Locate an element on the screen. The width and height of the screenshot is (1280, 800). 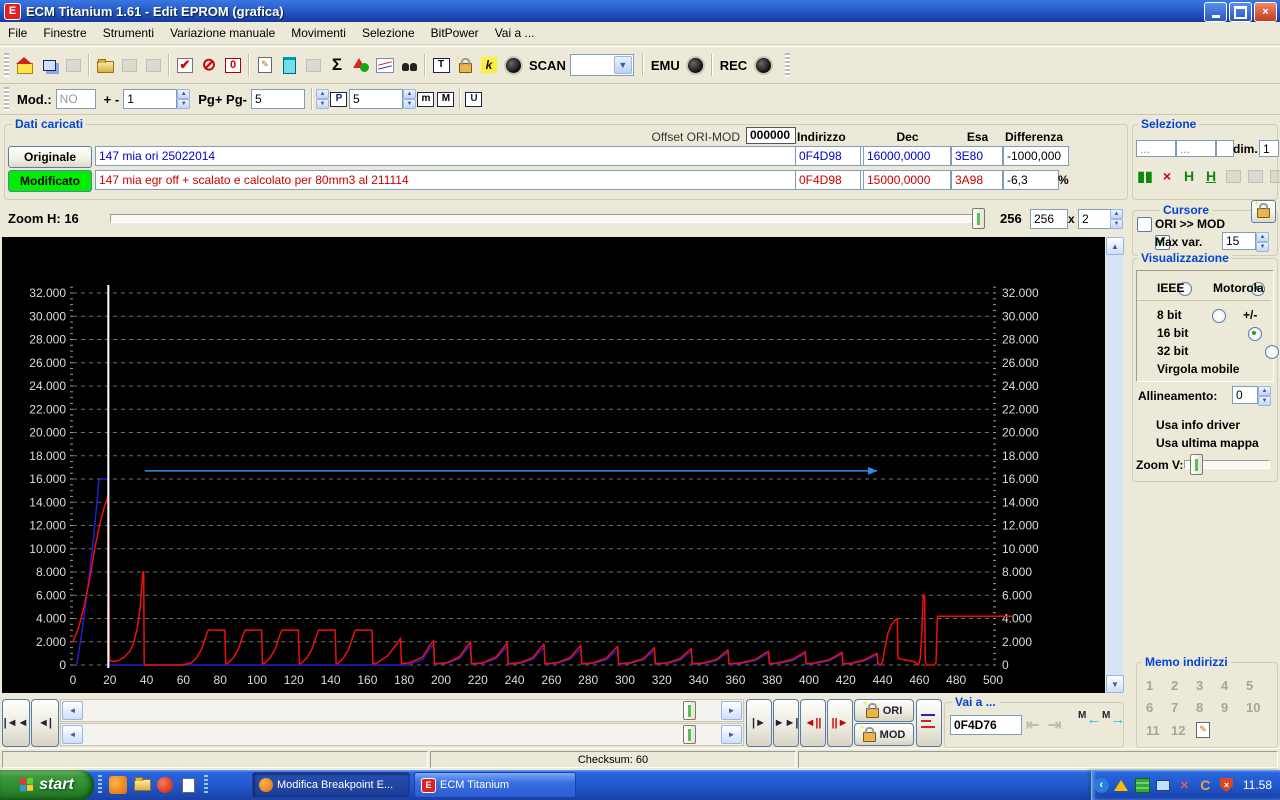
memo-back-button: M← is located at coordinates (1089, 719).